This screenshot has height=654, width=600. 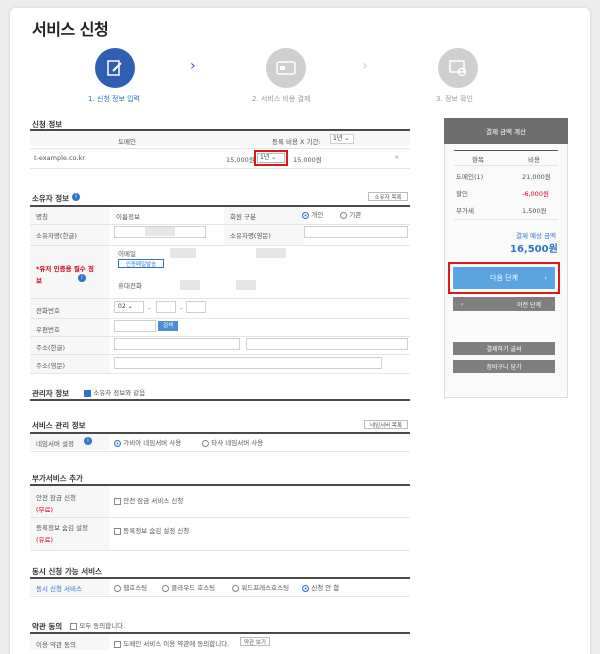 I want to click on owner-name-en-input, so click(x=356, y=232).